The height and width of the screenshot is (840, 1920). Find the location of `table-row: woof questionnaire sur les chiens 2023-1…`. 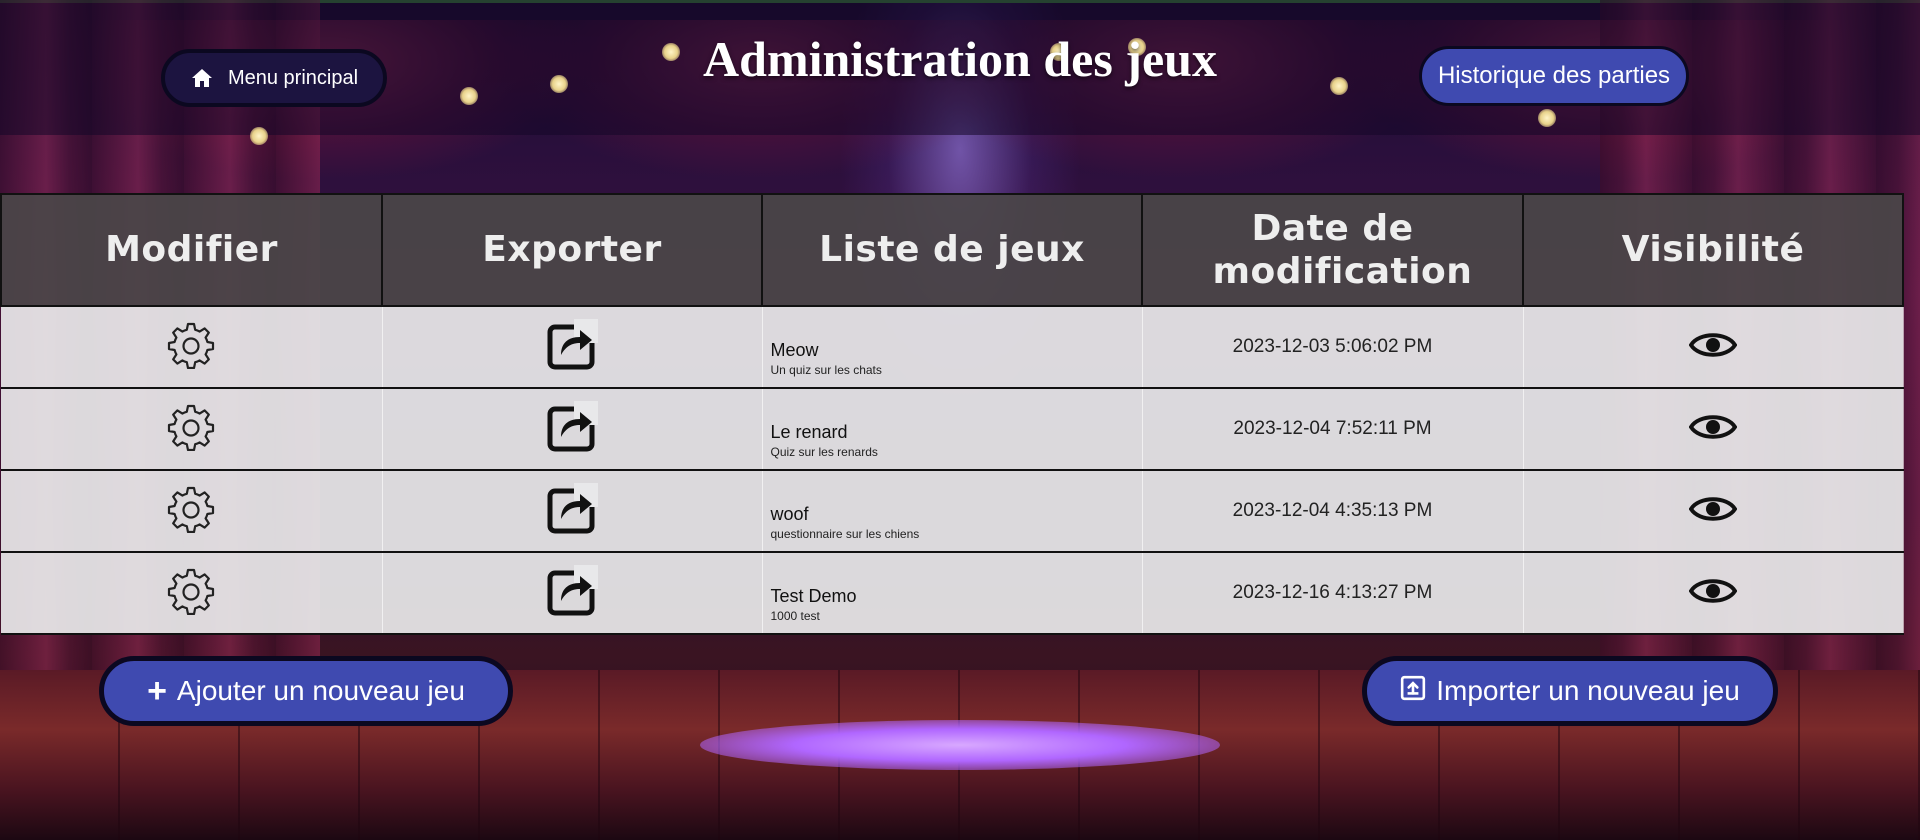

table-row: woof questionnaire sur les chiens 2023-1… is located at coordinates (952, 511).